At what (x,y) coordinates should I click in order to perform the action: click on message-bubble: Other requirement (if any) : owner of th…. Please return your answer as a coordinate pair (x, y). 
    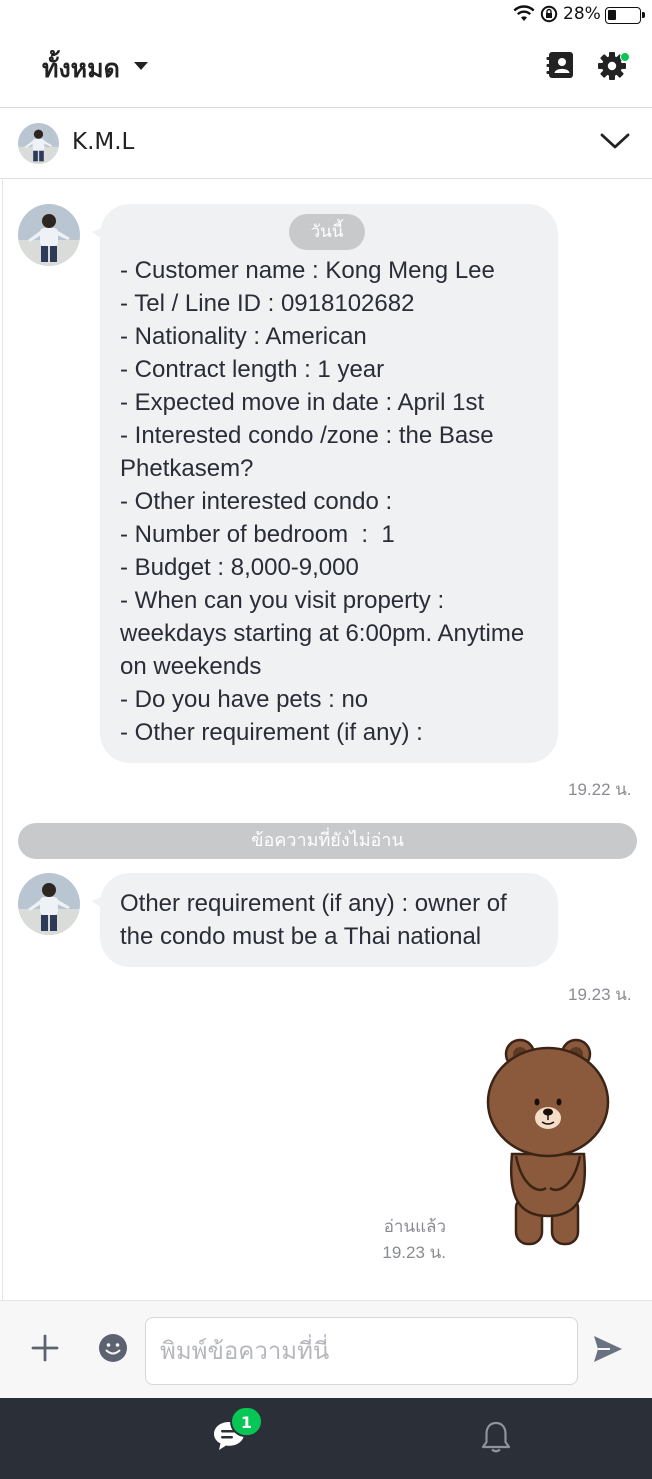
    Looking at the image, I should click on (325, 920).